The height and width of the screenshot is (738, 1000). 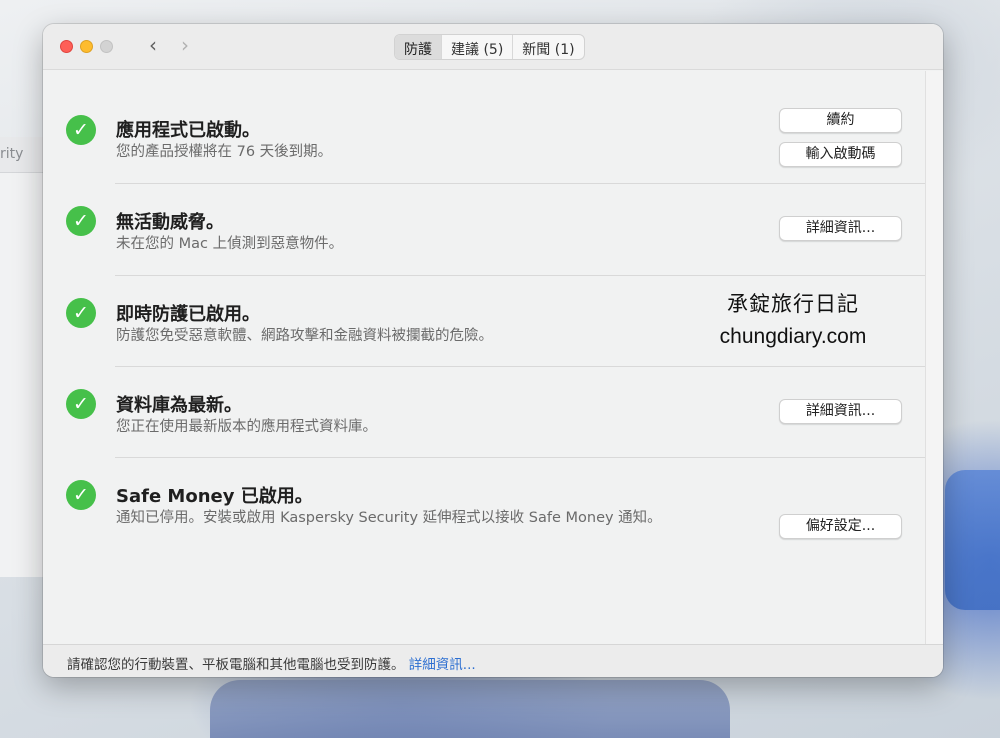 What do you see at coordinates (418, 47) in the screenshot?
I see `tab-protection: 防護` at bounding box center [418, 47].